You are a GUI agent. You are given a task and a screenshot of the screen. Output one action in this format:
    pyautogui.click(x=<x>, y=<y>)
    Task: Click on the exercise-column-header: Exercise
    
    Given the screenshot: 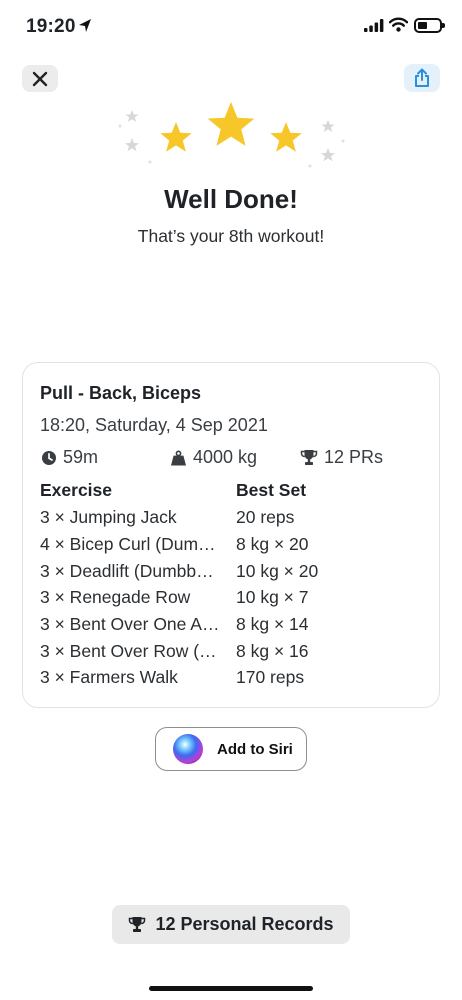 What is the action you would take?
    pyautogui.click(x=76, y=490)
    